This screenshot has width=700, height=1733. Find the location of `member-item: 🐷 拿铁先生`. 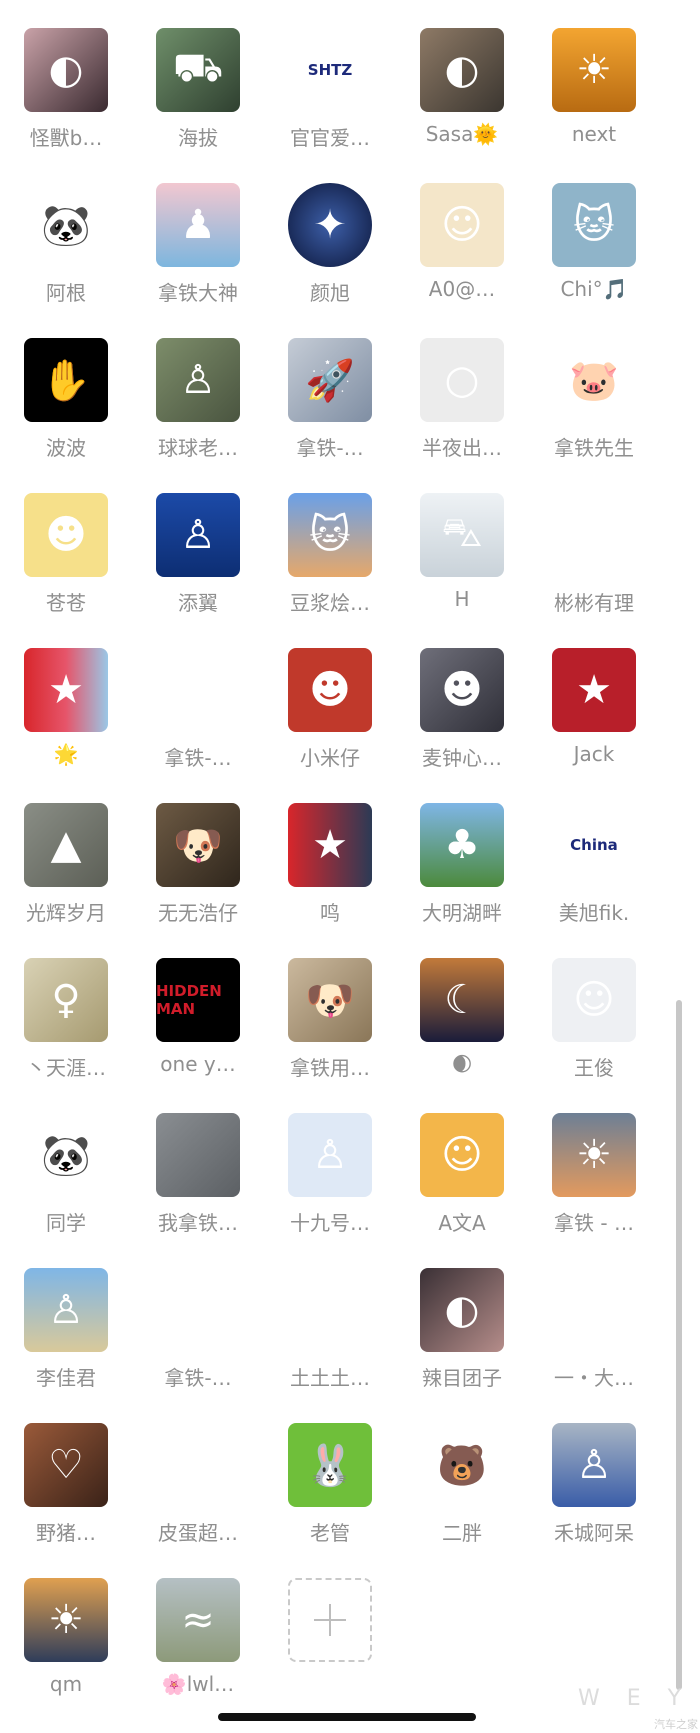

member-item: 🐷 拿铁先生 is located at coordinates (594, 415).